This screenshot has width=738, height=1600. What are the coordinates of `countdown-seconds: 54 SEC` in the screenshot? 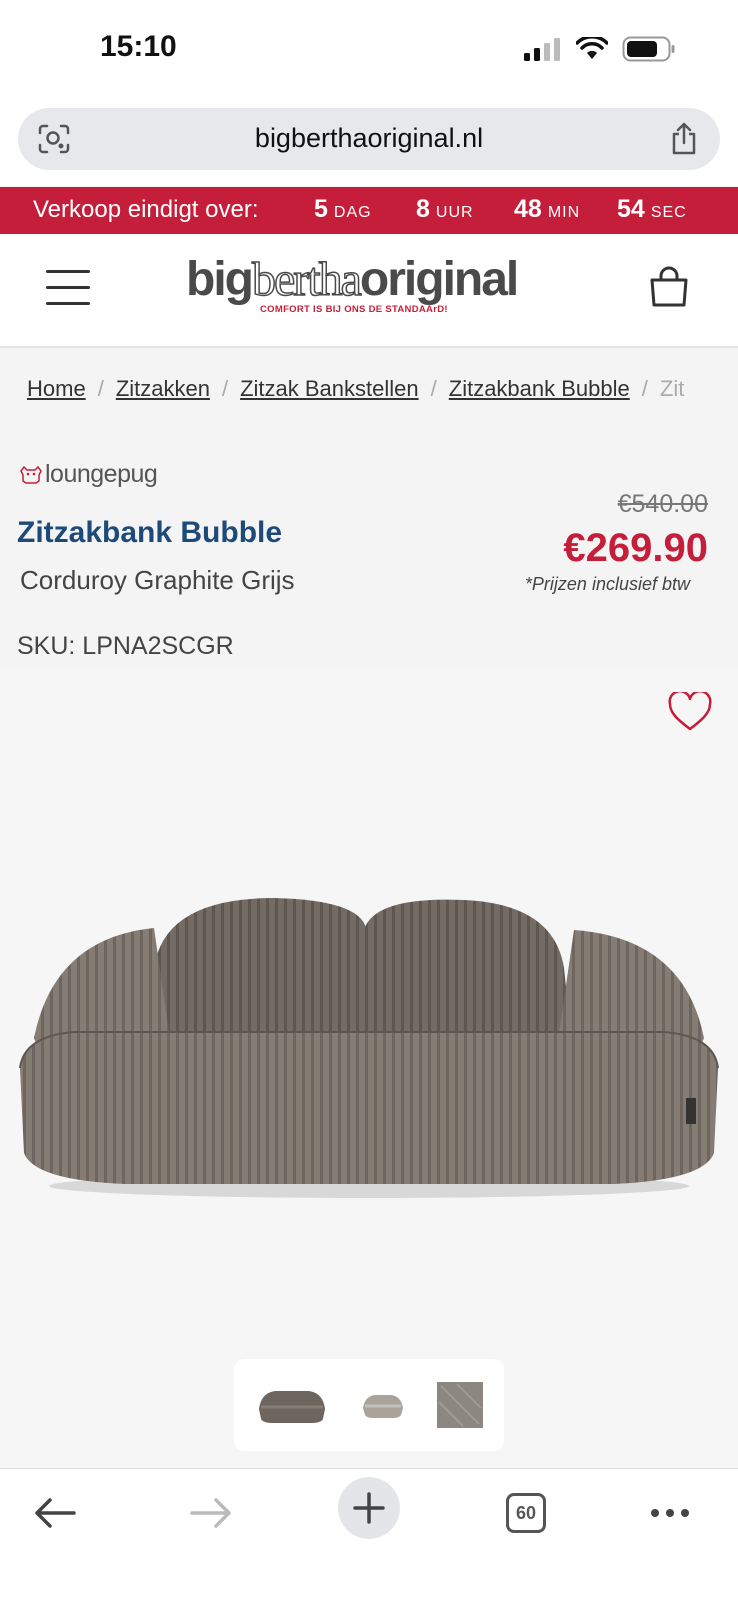 It's located at (652, 209).